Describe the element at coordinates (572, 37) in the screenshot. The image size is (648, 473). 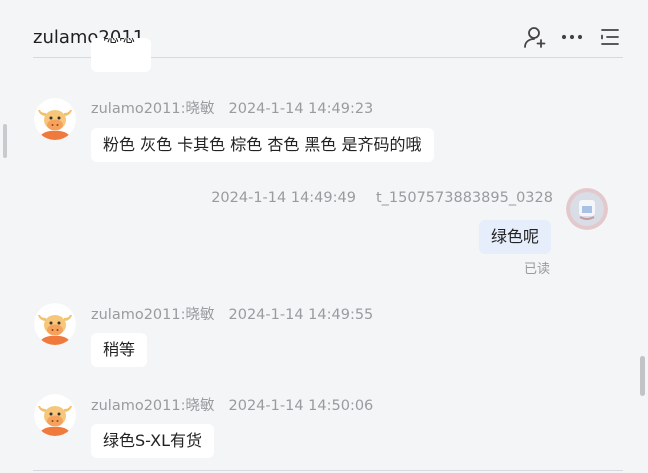
I see `more-icon` at that location.